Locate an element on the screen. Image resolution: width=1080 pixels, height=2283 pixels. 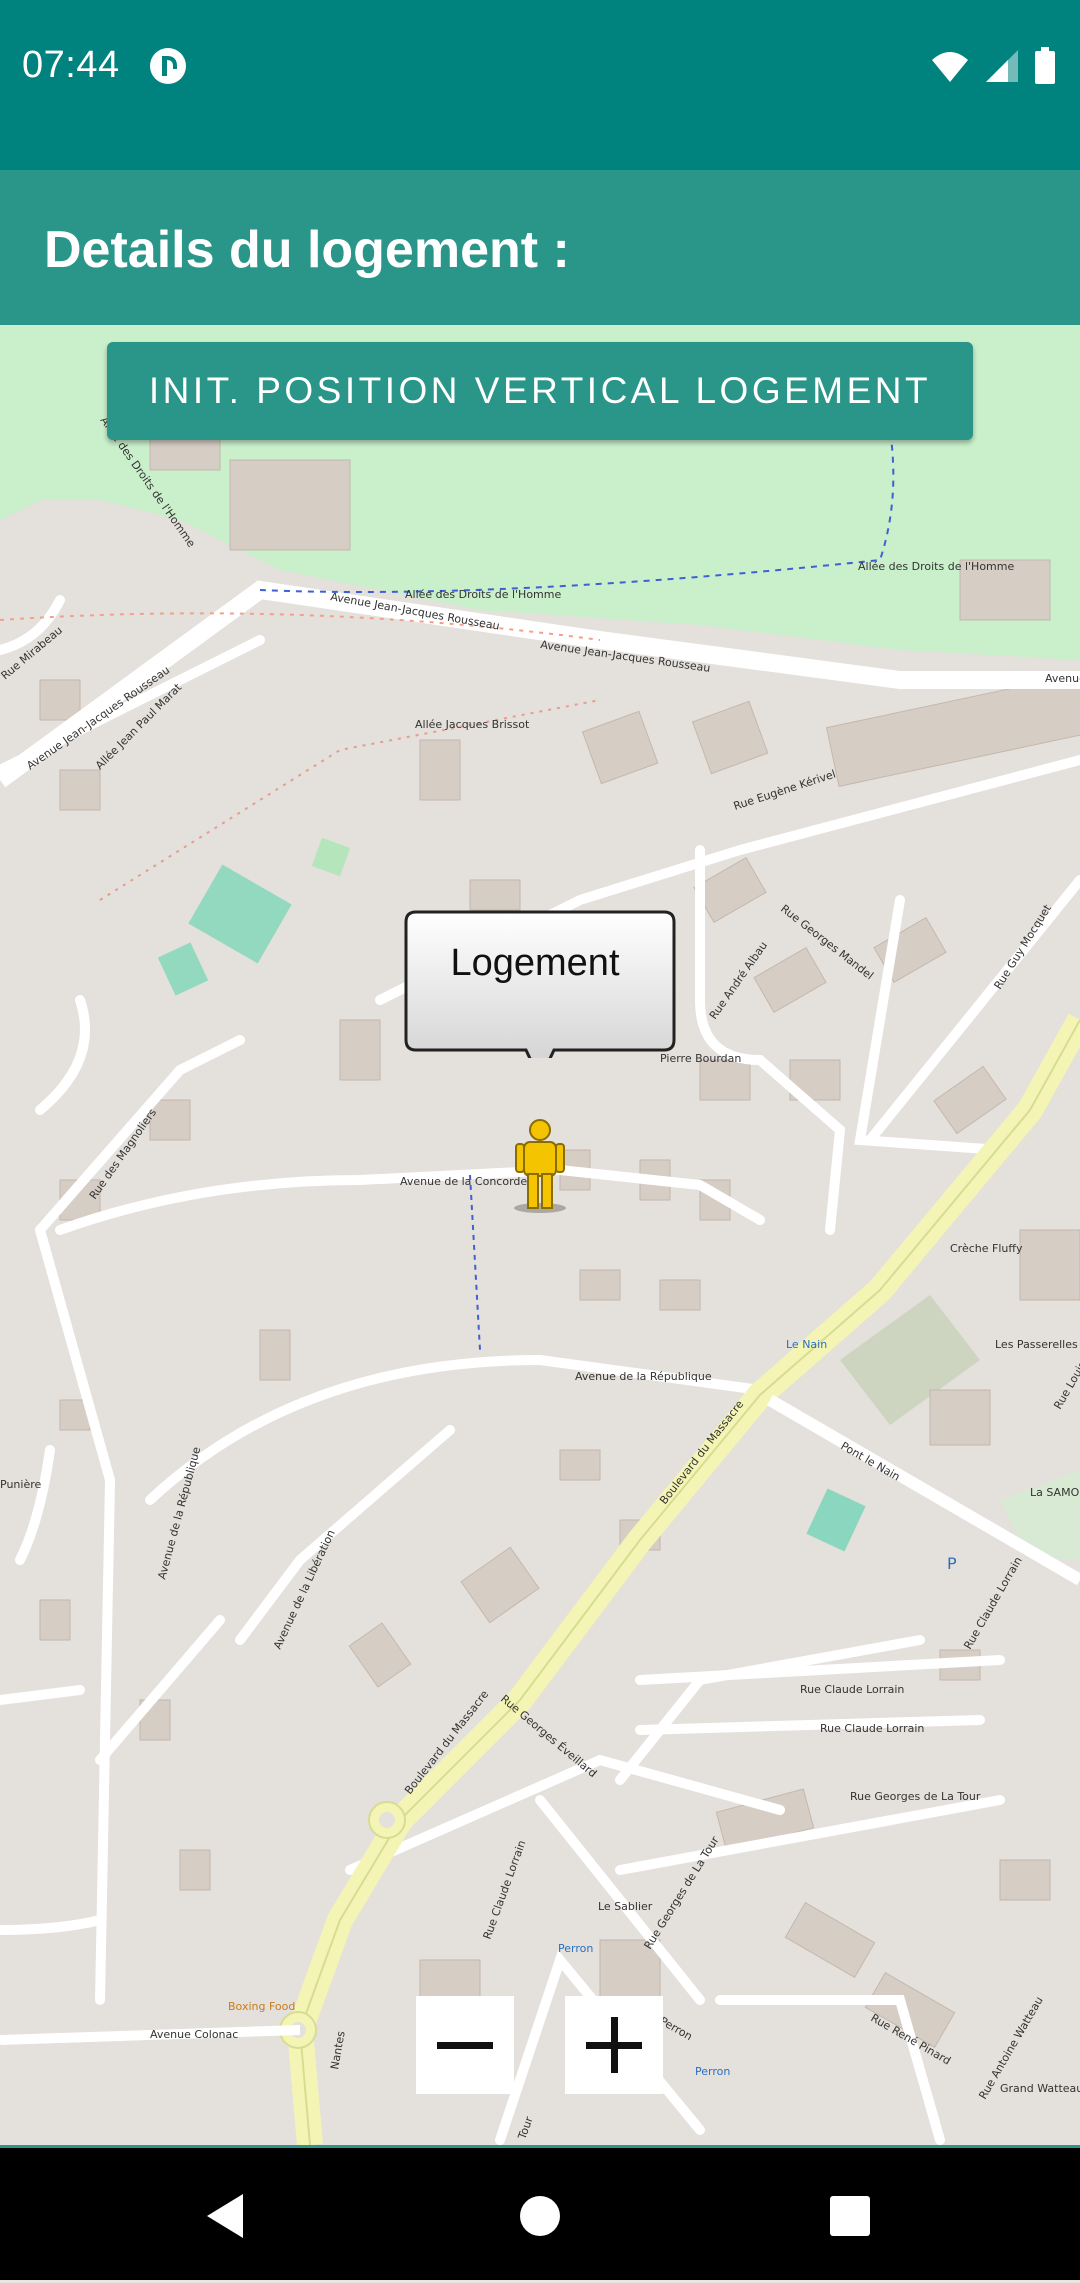
home-circle-icon is located at coordinates (540, 2215).